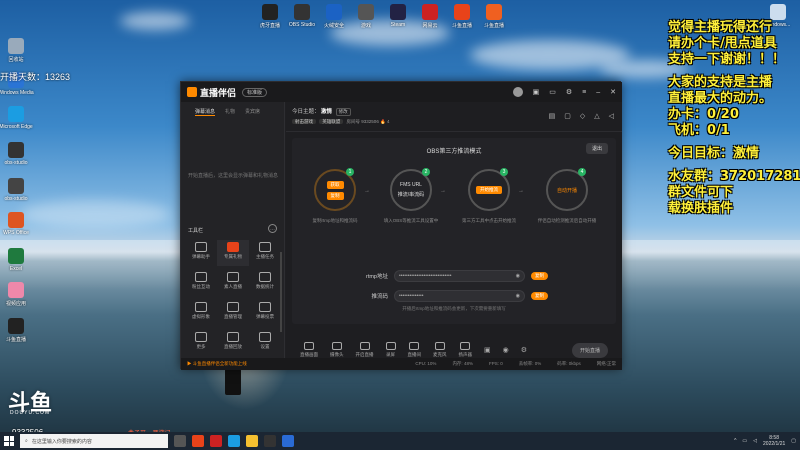  Describe the element at coordinates (539, 276) in the screenshot. I see `copy-rtmp-button: 复制` at that location.